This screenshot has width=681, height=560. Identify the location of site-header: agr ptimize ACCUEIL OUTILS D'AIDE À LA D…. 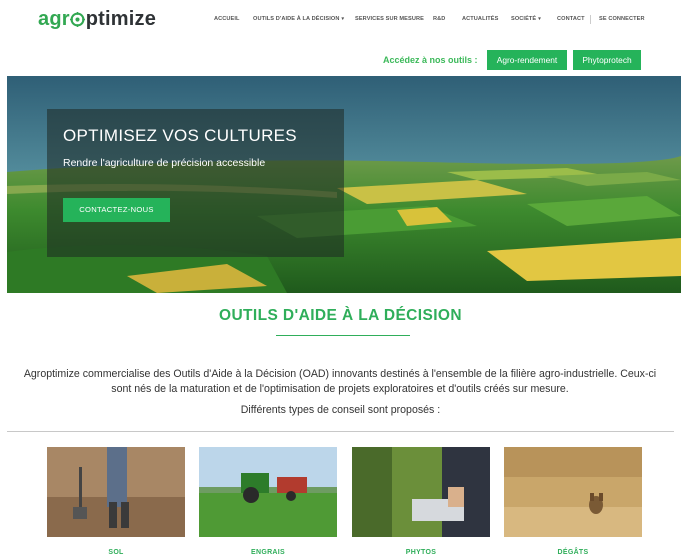
(340, 23).